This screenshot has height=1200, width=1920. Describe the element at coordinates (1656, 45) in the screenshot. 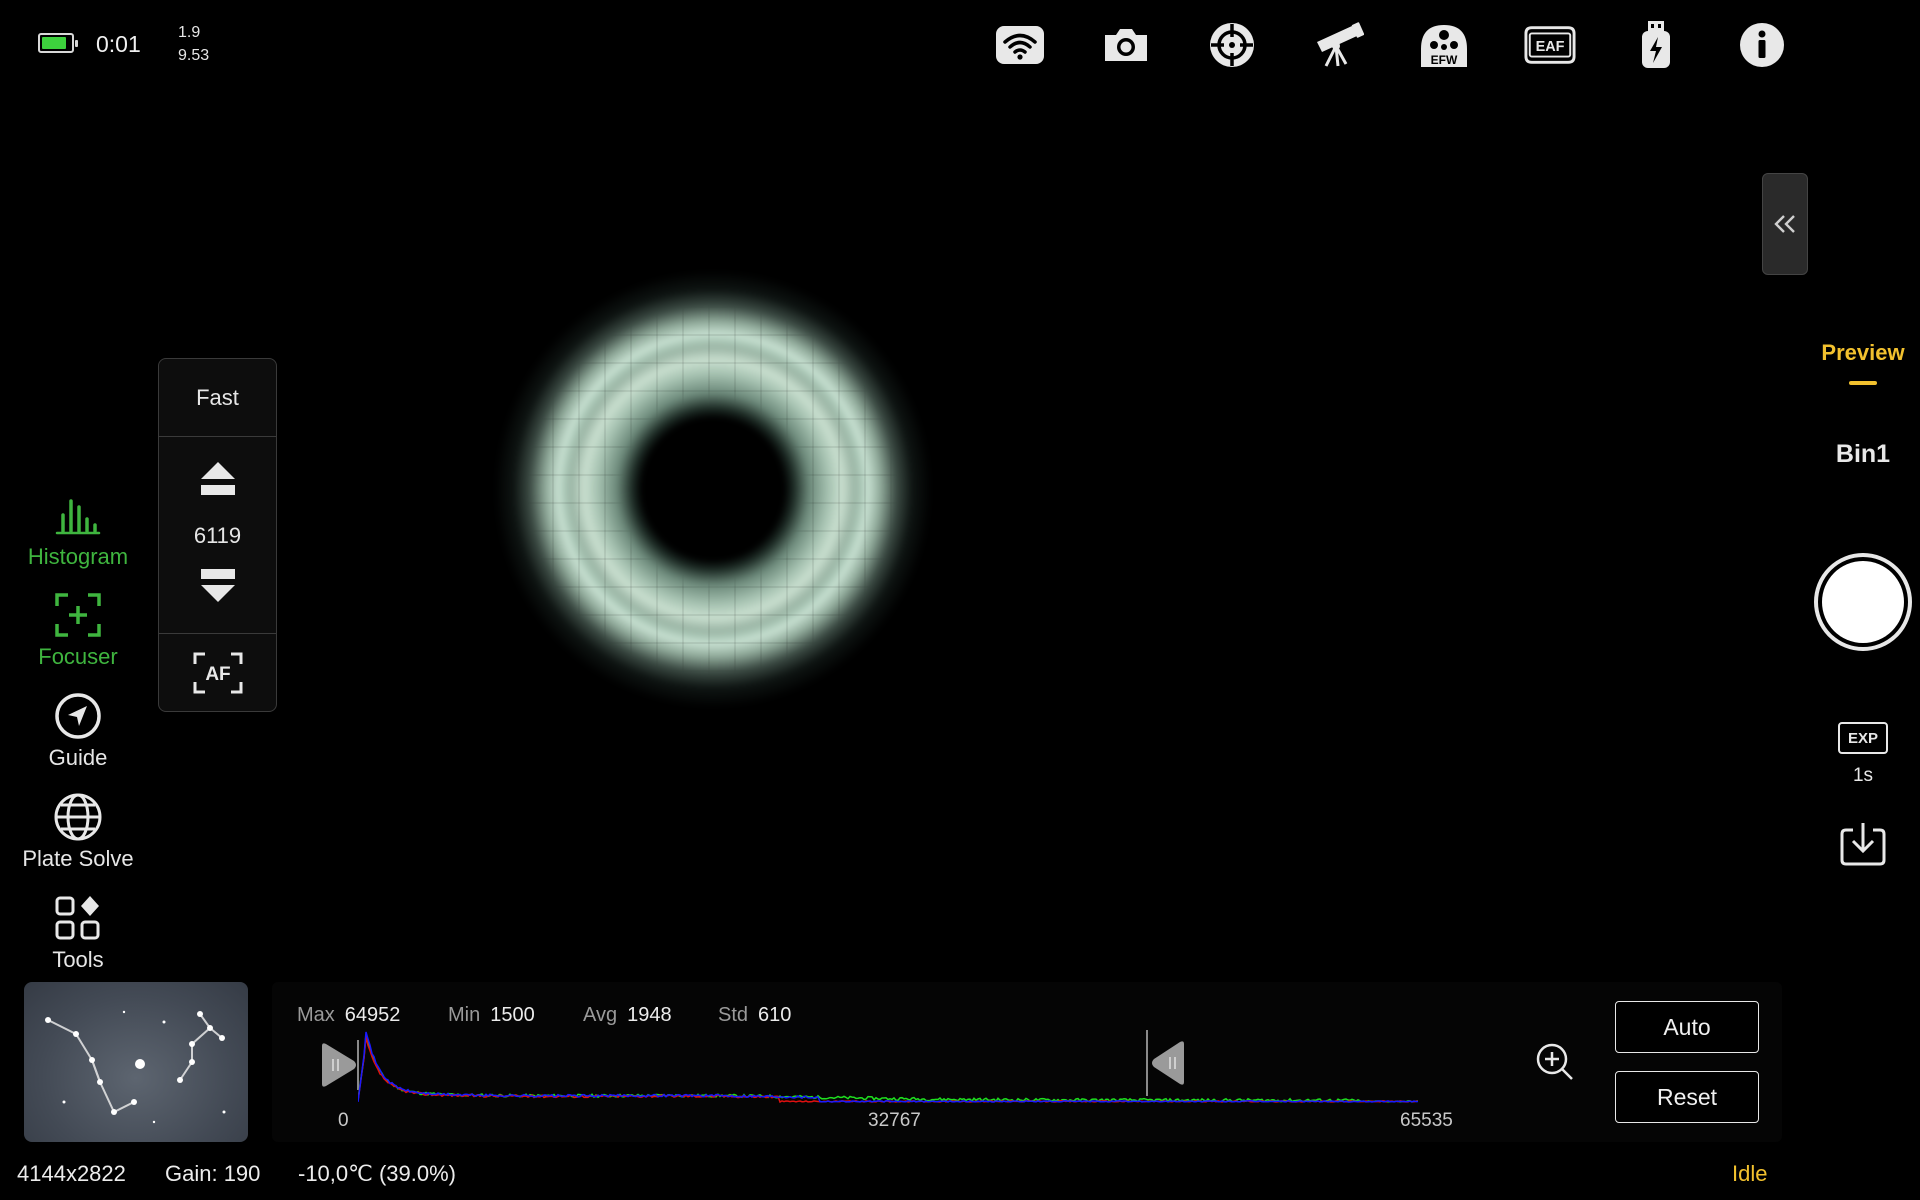

I see `usb-icon` at that location.